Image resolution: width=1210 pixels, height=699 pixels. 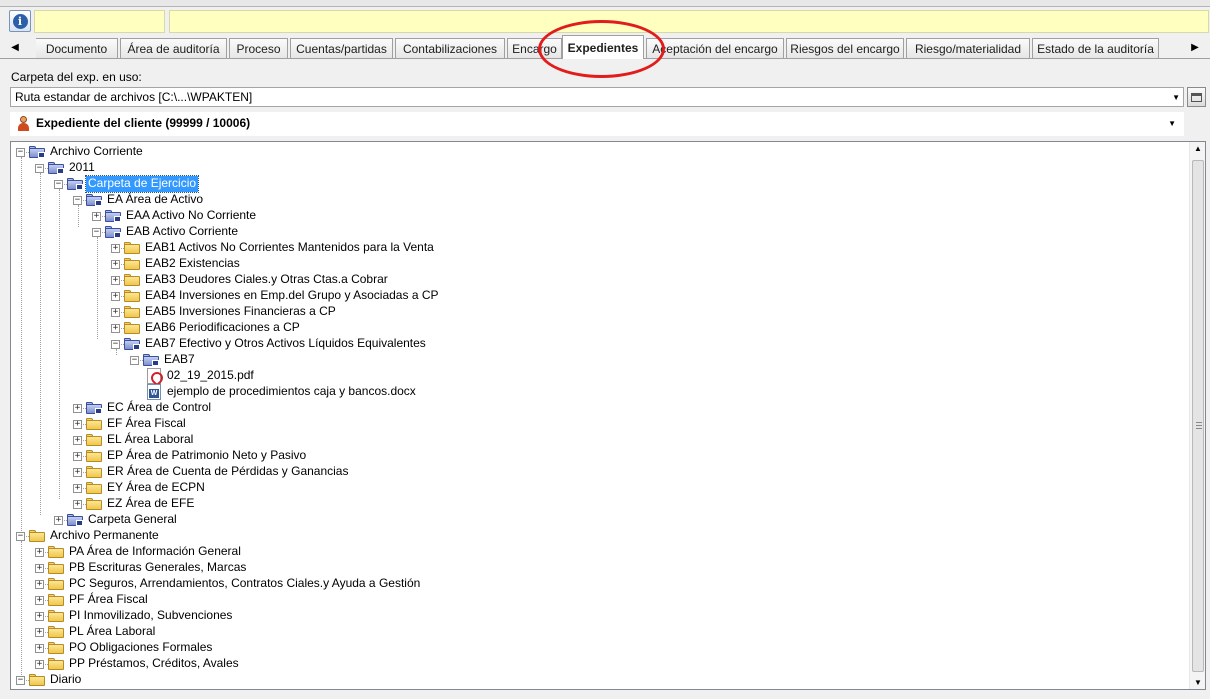 What do you see at coordinates (140, 648) in the screenshot?
I see `tree-label-po-obligaciones-formales: PO Obligaciones Formales` at bounding box center [140, 648].